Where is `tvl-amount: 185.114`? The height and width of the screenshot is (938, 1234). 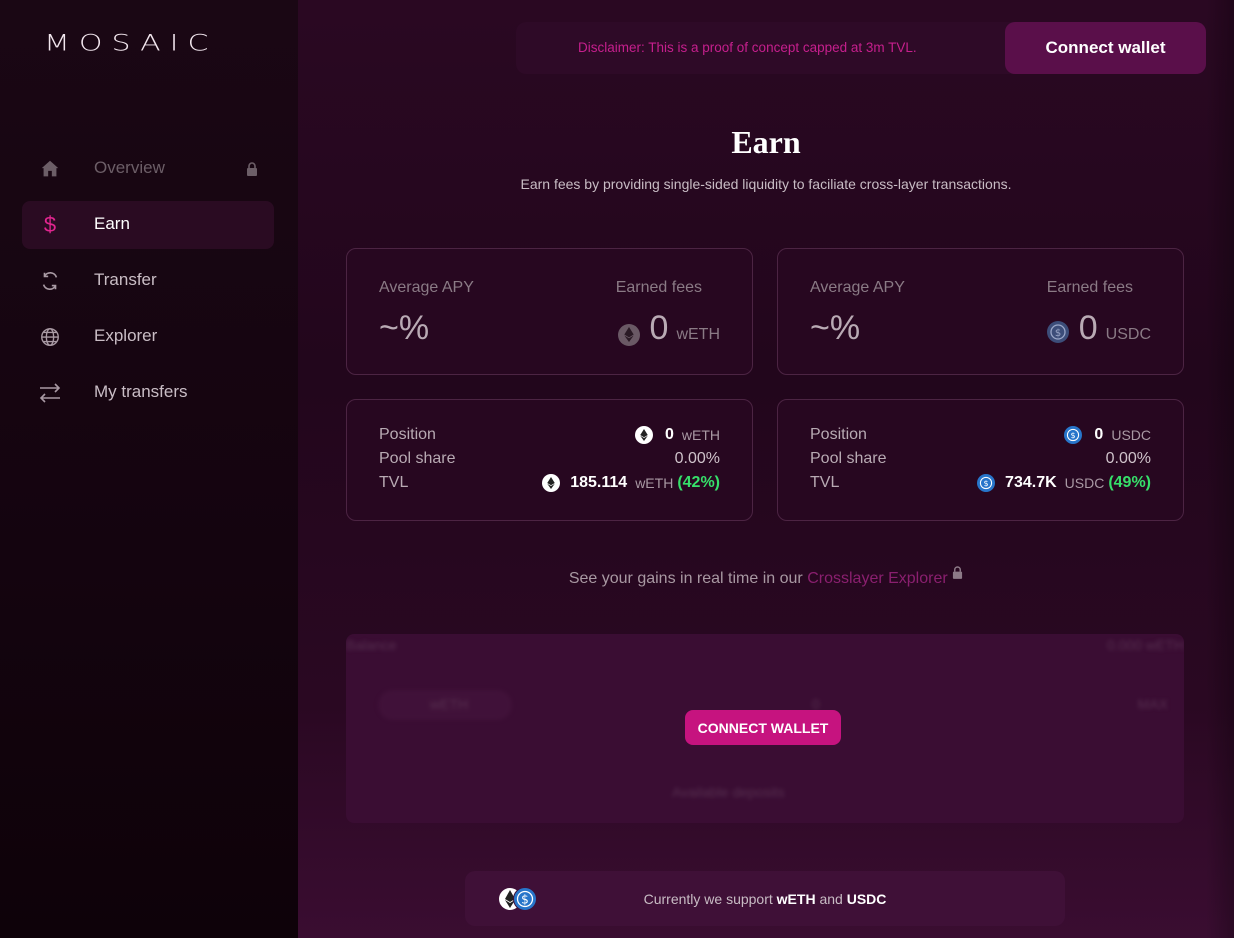 tvl-amount: 185.114 is located at coordinates (599, 482).